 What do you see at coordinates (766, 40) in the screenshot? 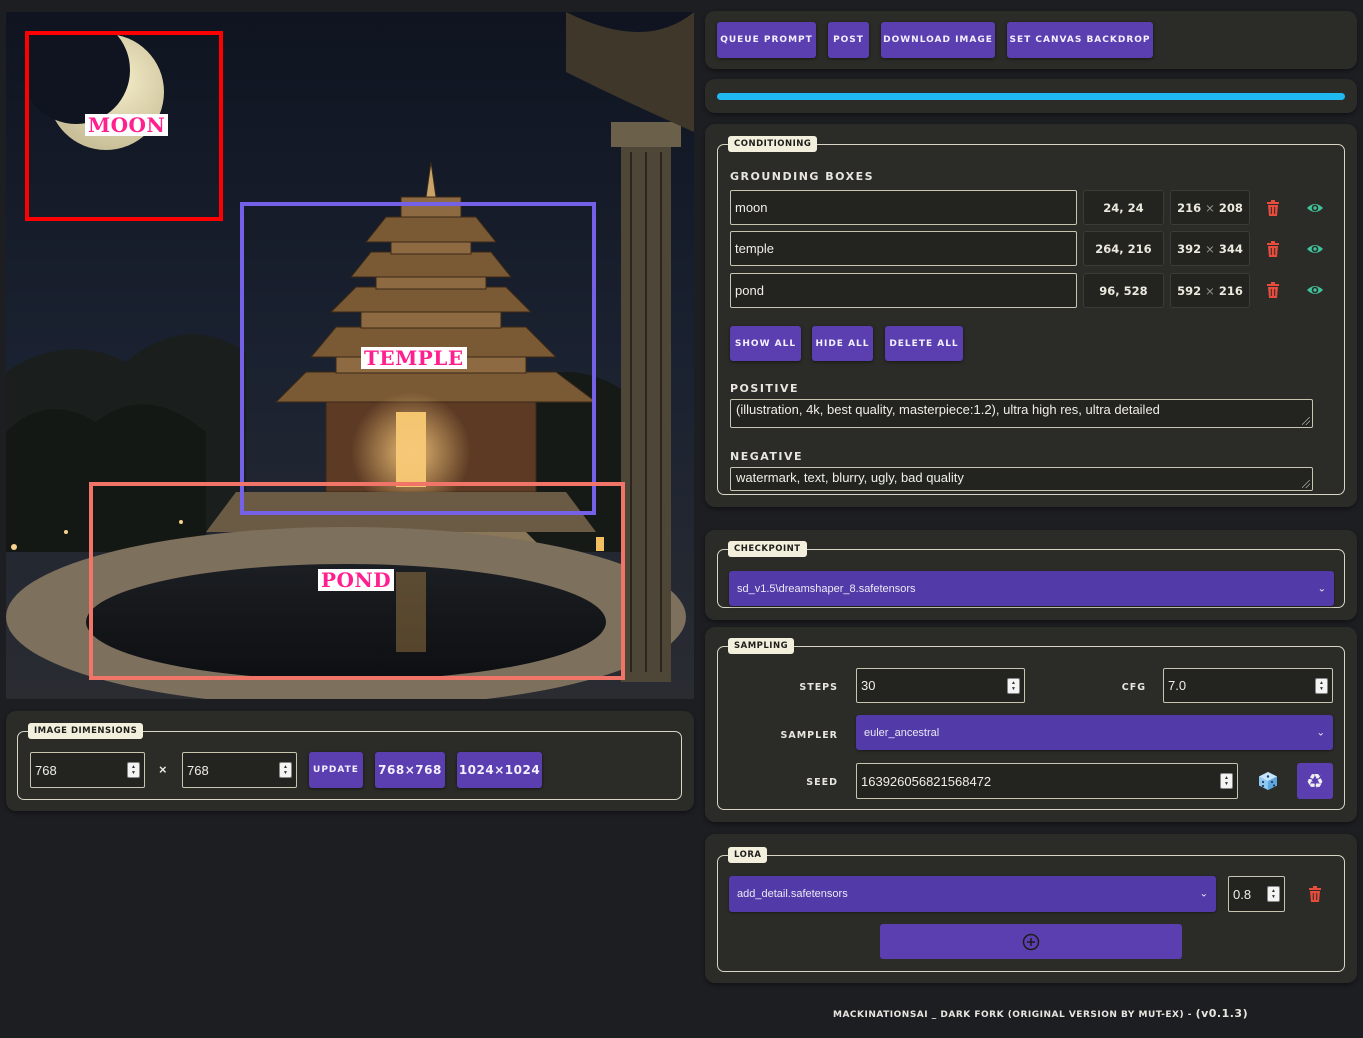
I see `queue-prompt-button: QUEUE PROMPT` at bounding box center [766, 40].